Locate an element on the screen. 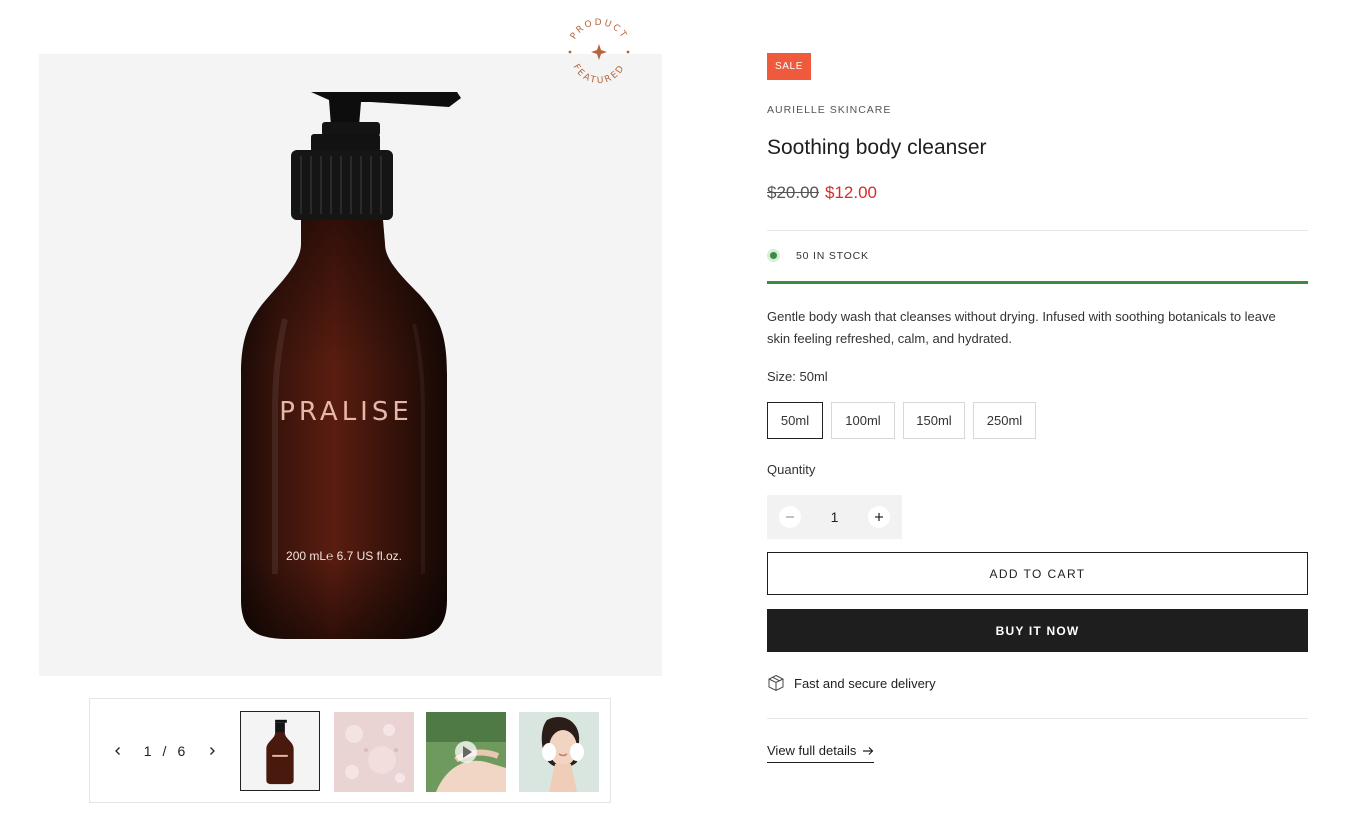 The image size is (1365, 815). size-option-50ml: 50ml is located at coordinates (795, 420).